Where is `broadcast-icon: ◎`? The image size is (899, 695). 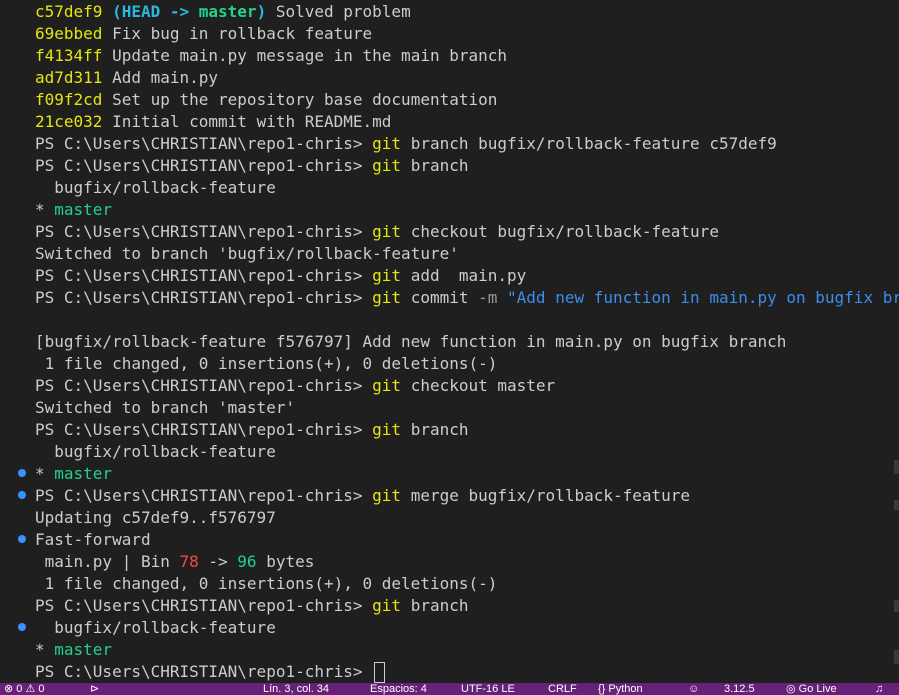 broadcast-icon: ◎ is located at coordinates (792, 689).